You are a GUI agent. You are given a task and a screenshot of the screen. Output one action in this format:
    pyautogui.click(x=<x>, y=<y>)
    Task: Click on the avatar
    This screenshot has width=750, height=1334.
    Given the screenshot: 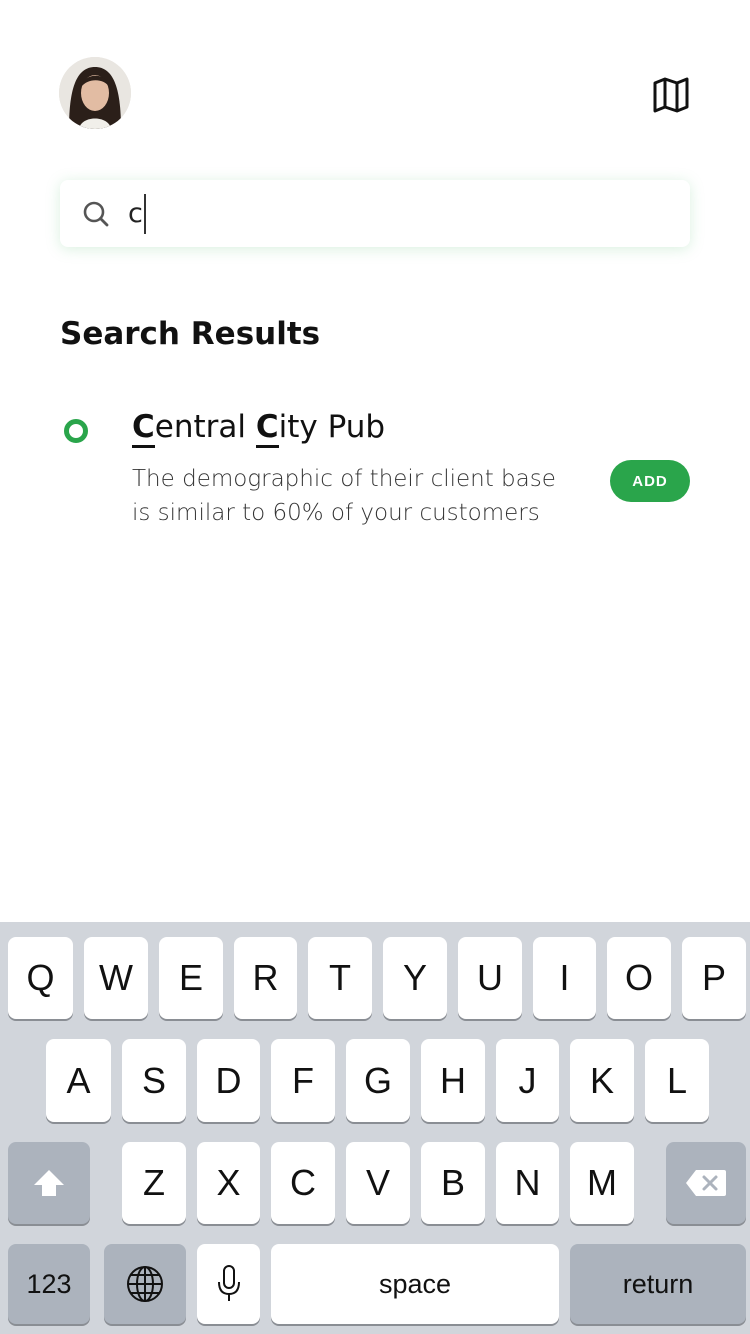 What is the action you would take?
    pyautogui.click(x=95, y=93)
    